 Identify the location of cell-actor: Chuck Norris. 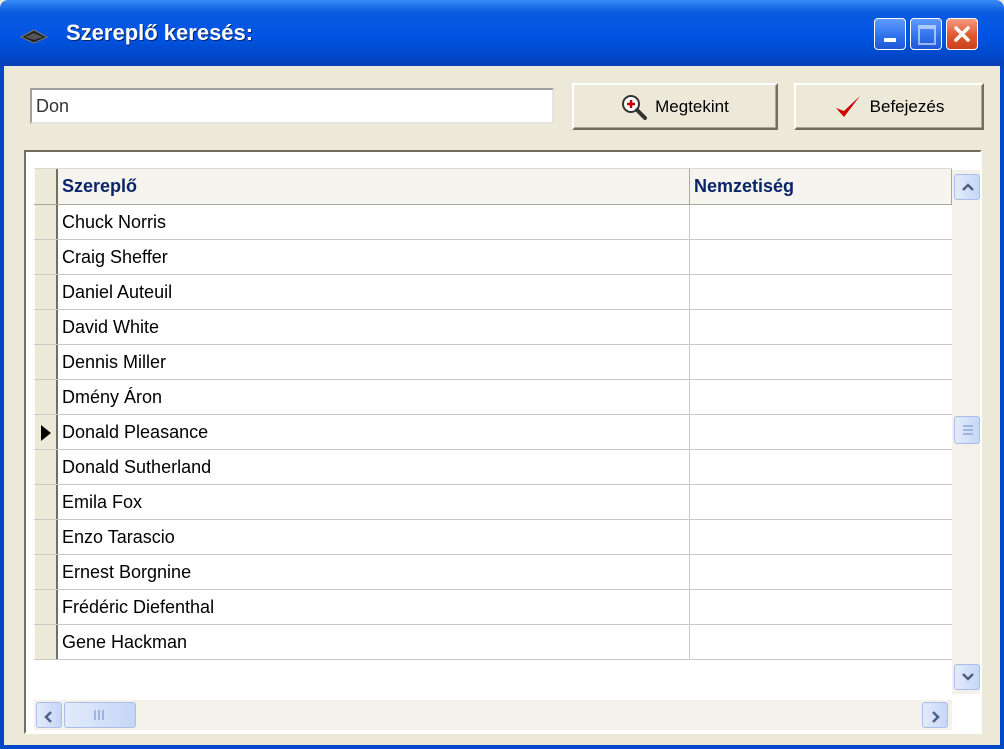
(374, 222).